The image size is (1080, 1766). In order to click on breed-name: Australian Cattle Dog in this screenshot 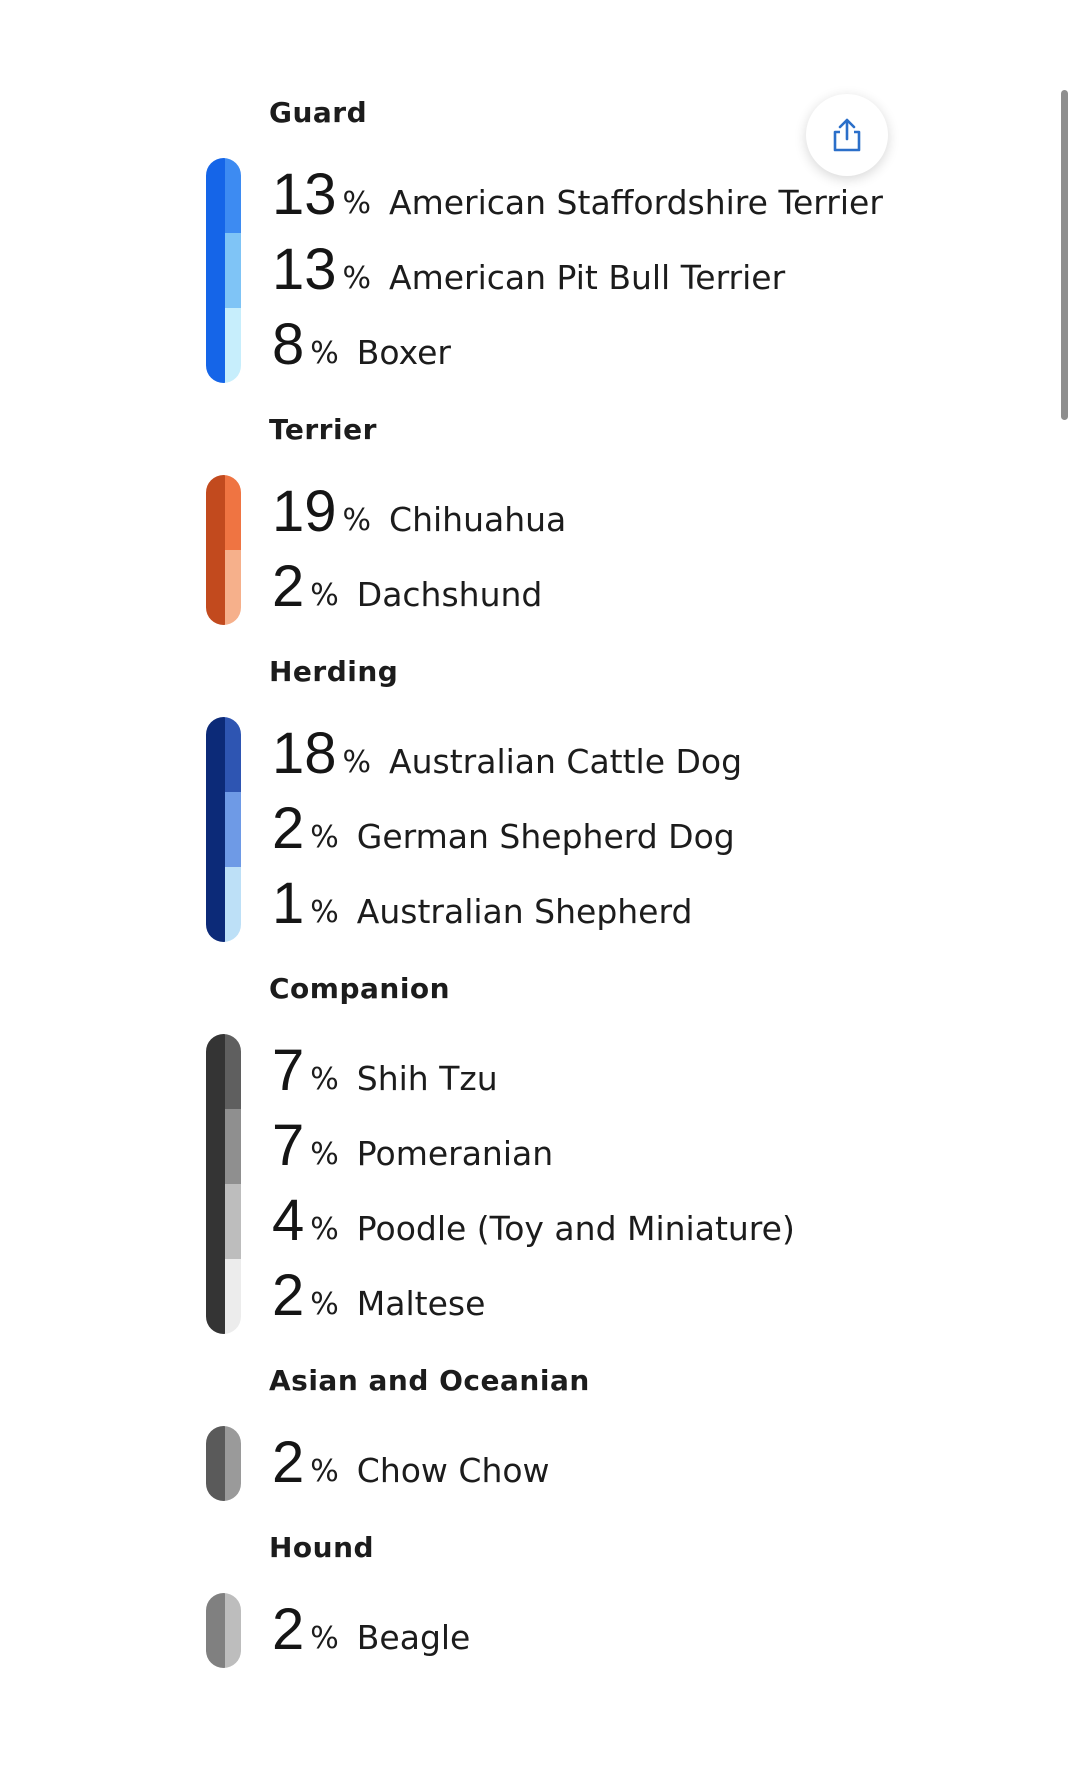, I will do `click(566, 761)`.